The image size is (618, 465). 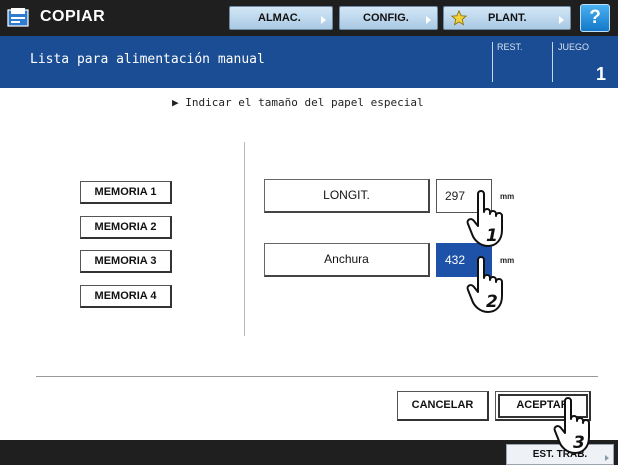 I want to click on memory-2-button: MEMORIA 2, so click(x=126, y=227).